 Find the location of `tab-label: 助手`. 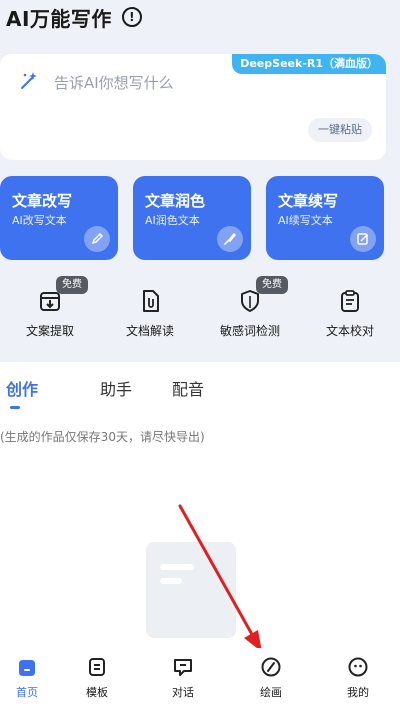

tab-label: 助手 is located at coordinates (116, 389).